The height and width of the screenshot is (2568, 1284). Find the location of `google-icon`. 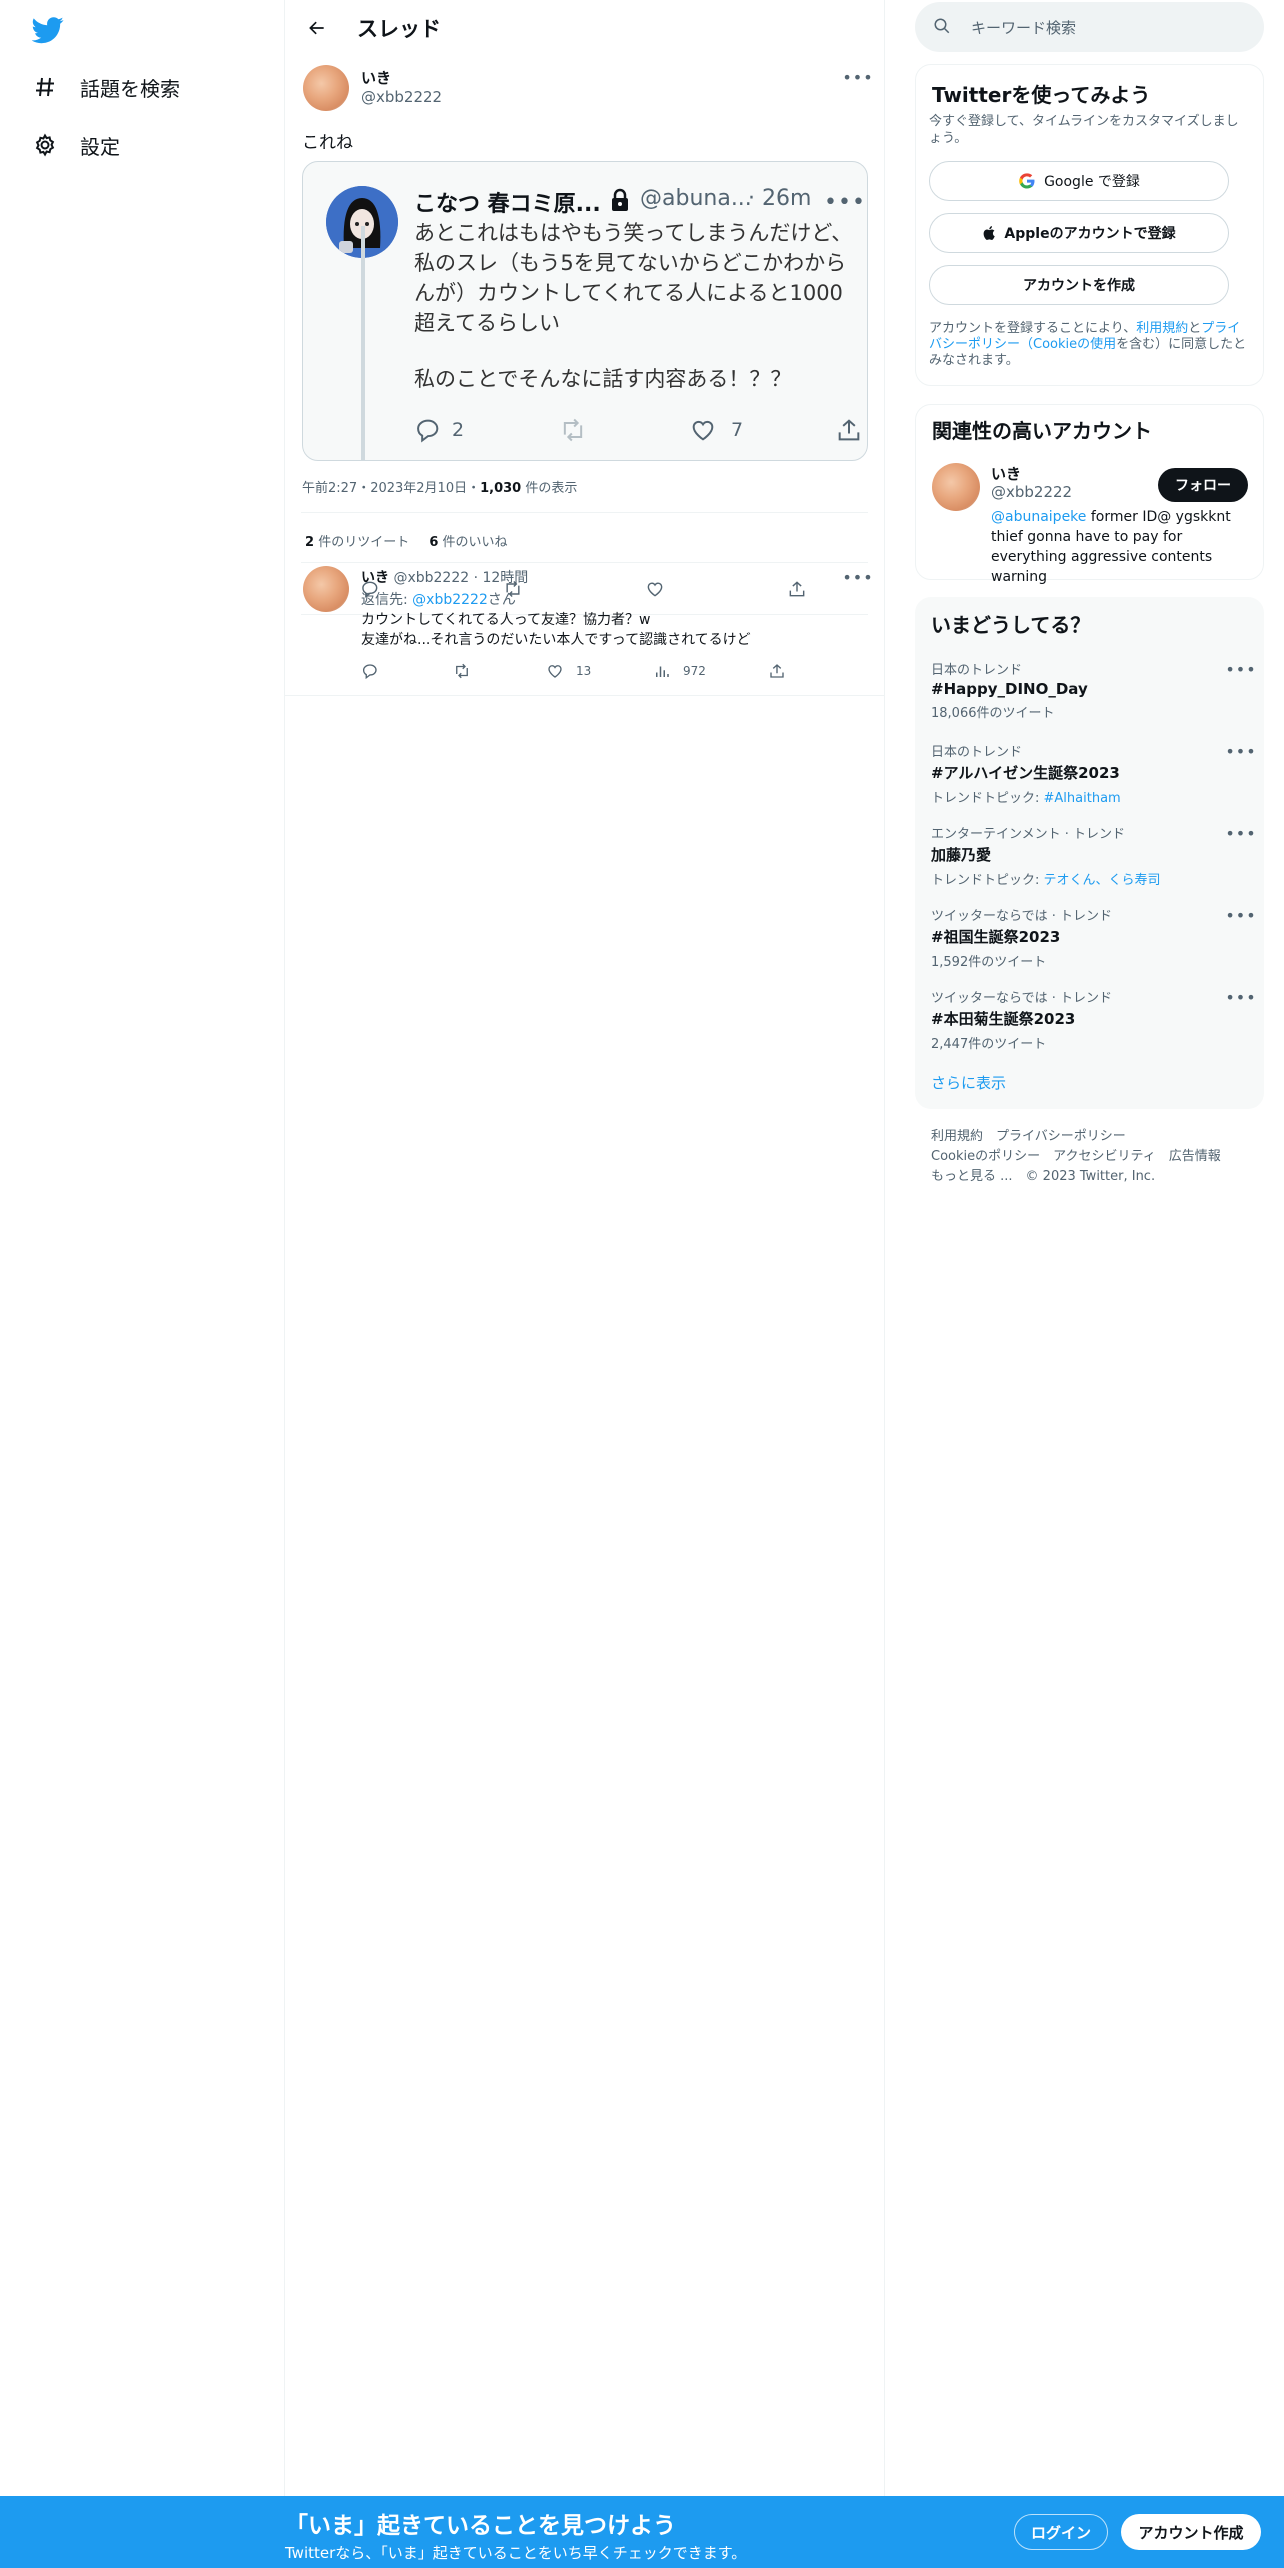

google-icon is located at coordinates (1027, 181).